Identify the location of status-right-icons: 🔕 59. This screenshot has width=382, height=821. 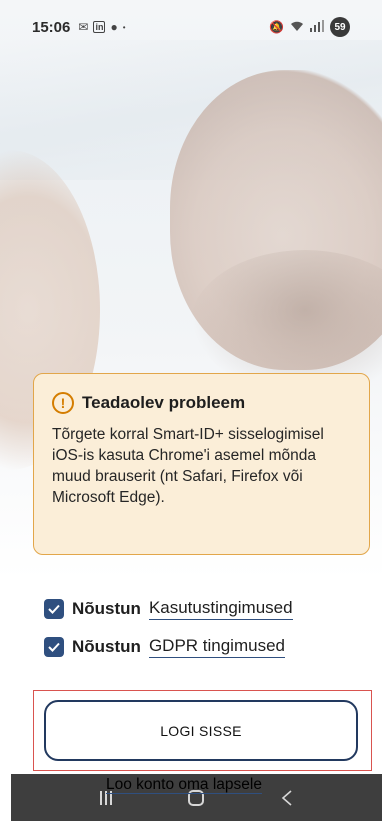
(309, 27).